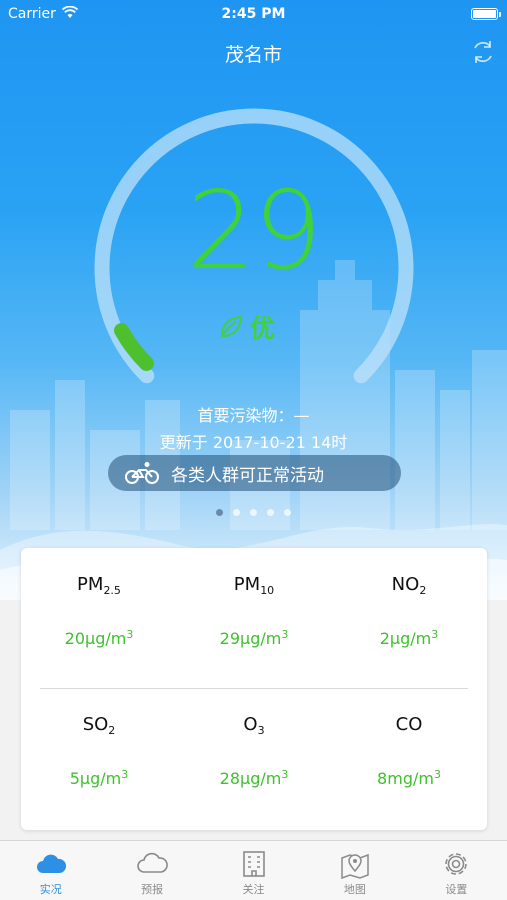 This screenshot has height=900, width=507. I want to click on pollutant-value-text: 29μg/m, so click(250, 638).